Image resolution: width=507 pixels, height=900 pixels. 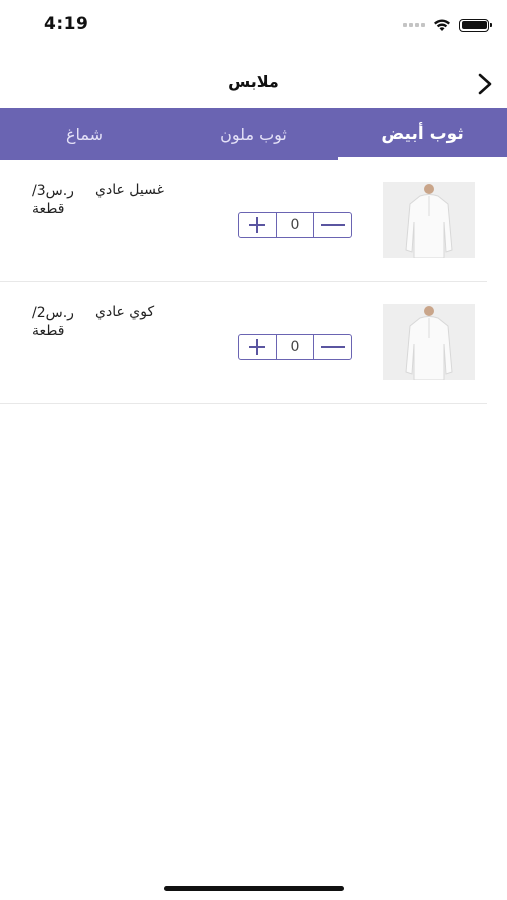 I want to click on service-price: ر.س3/ قطعة, so click(x=62, y=200).